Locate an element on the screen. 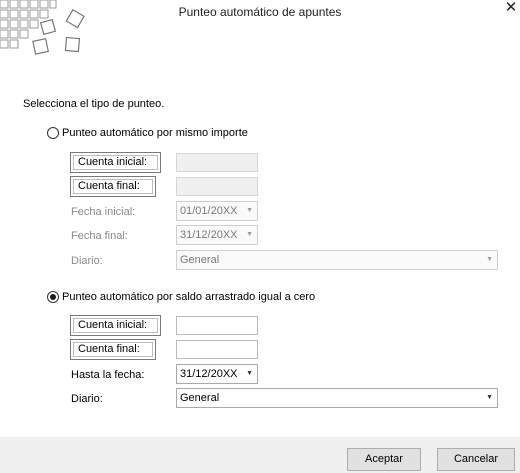 The image size is (520, 473). fecha-final-value: 31/12/20XX is located at coordinates (209, 235).